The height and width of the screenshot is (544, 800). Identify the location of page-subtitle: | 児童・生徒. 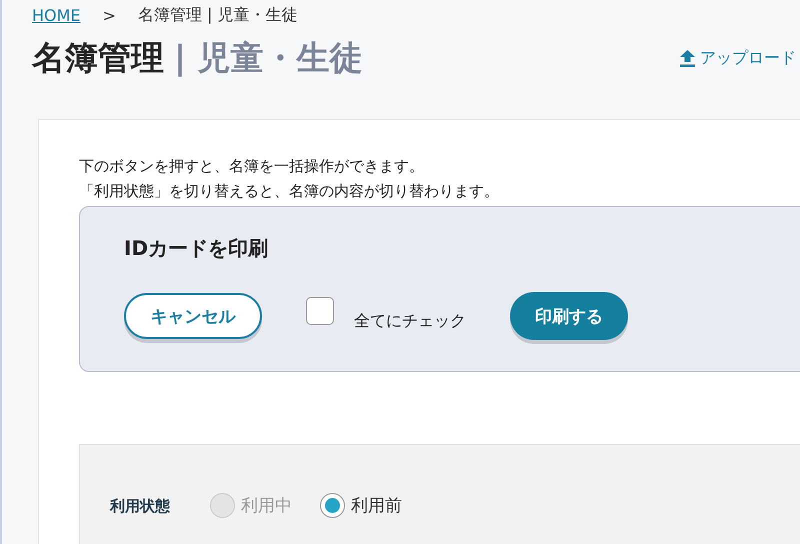
(268, 57).